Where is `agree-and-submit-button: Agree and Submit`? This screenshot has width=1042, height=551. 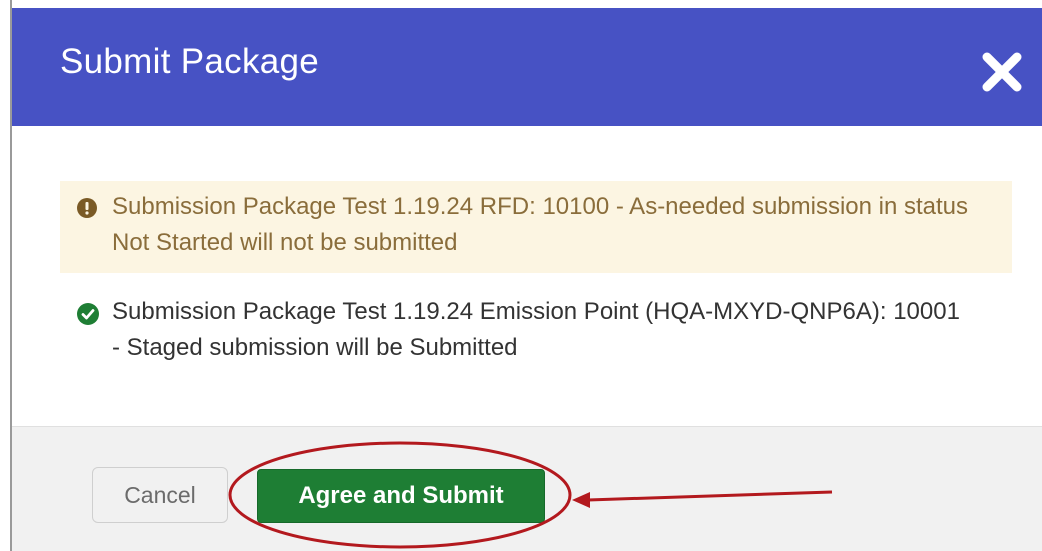
agree-and-submit-button: Agree and Submit is located at coordinates (401, 496).